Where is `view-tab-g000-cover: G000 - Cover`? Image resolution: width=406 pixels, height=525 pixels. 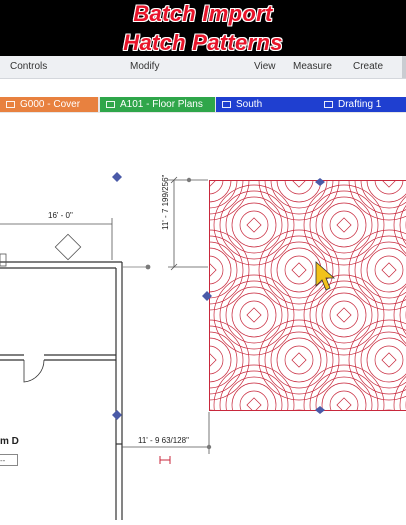
view-tab-g000-cover: G000 - Cover is located at coordinates (49, 104).